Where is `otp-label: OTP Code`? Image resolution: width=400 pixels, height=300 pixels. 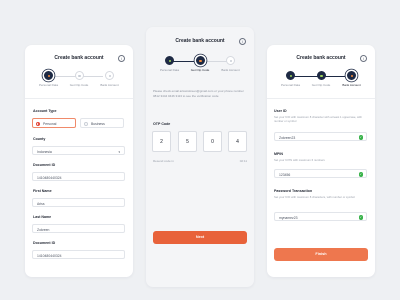 otp-label: OTP Code is located at coordinates (162, 124).